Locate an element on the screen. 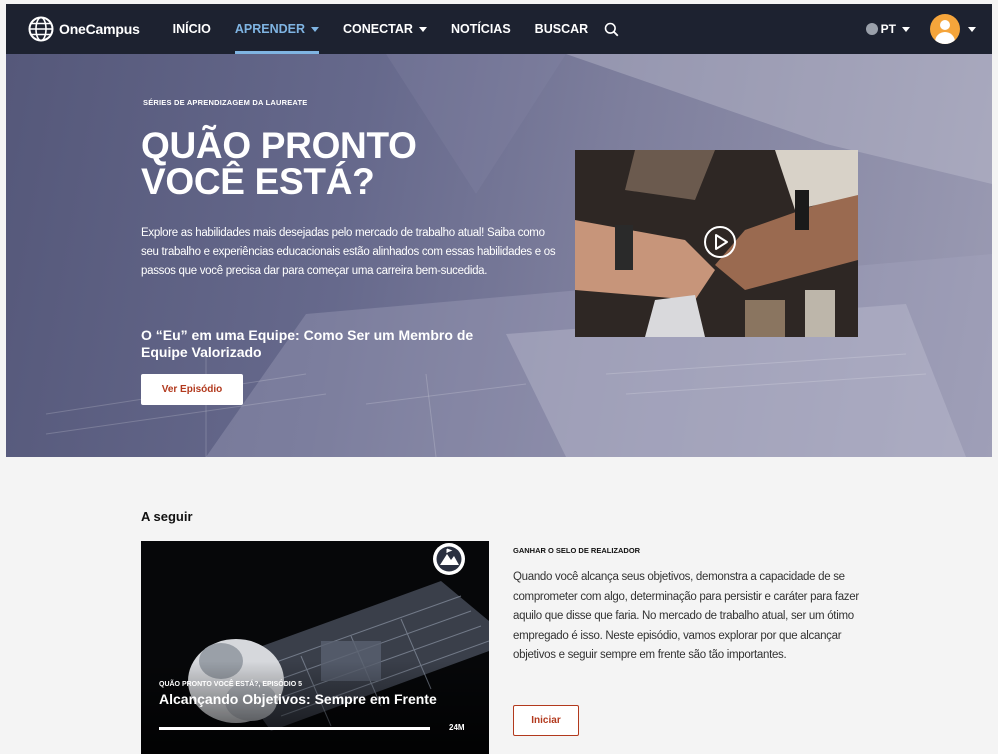 The image size is (998, 754). nav-item-buscar: BUSCAR is located at coordinates (561, 29).